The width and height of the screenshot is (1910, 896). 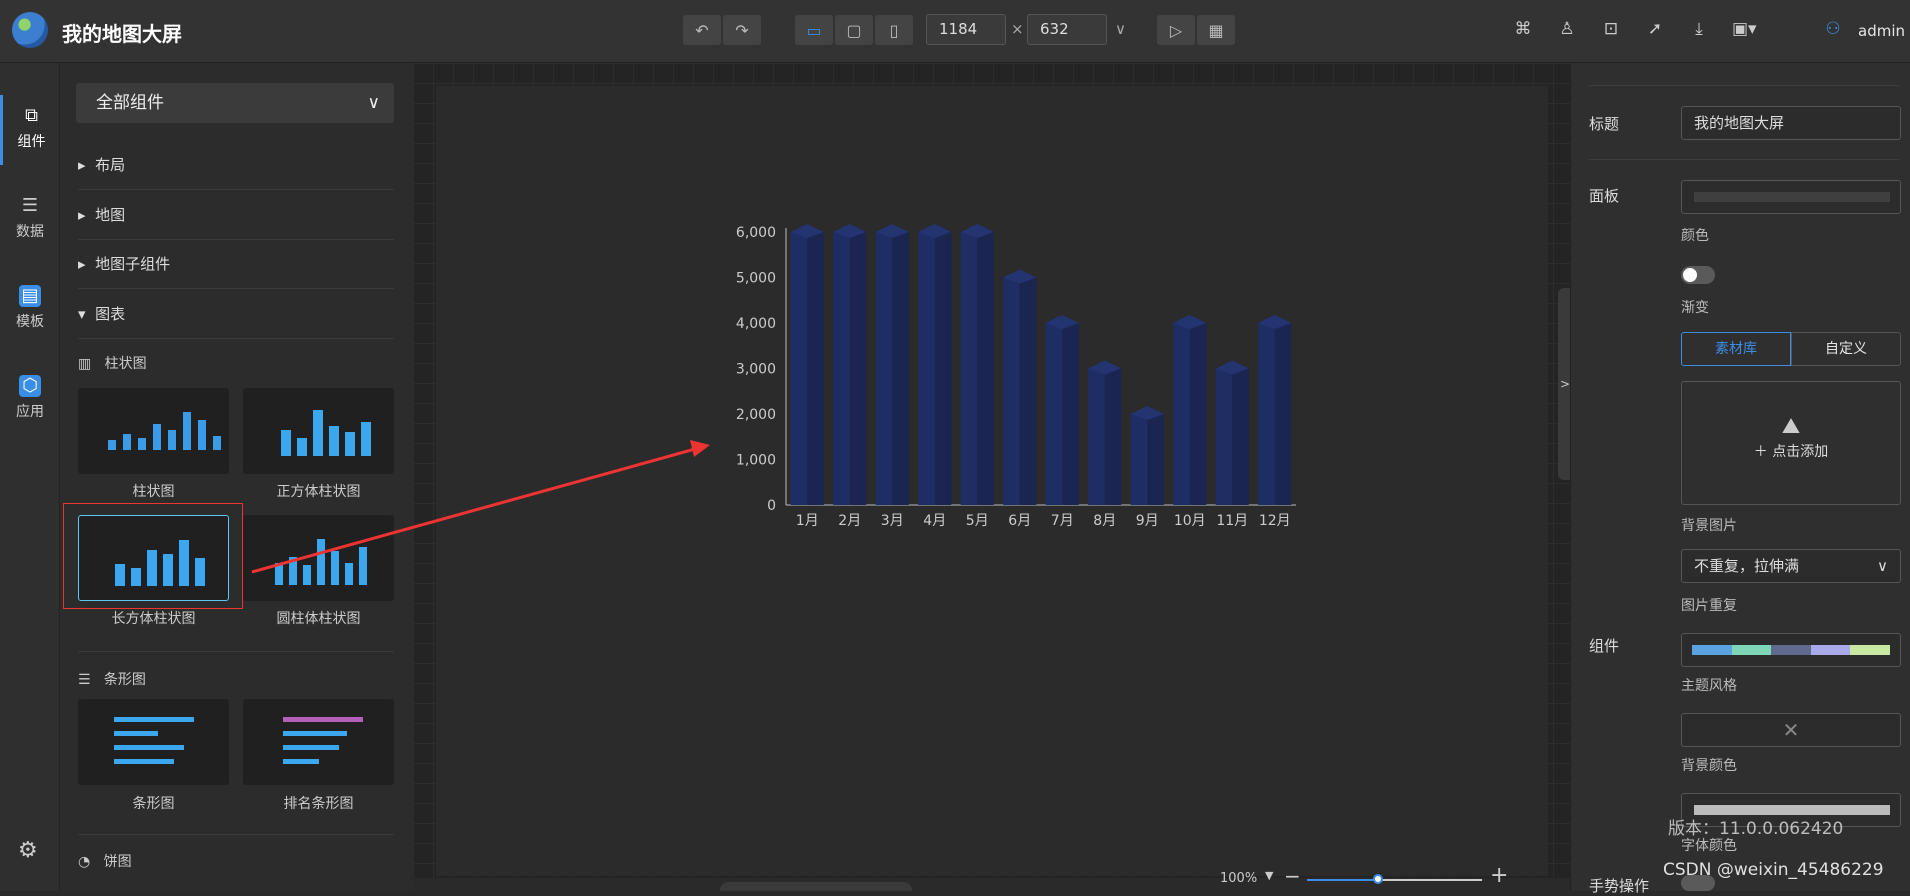 I want to click on gradient-toggle, so click(x=1698, y=275).